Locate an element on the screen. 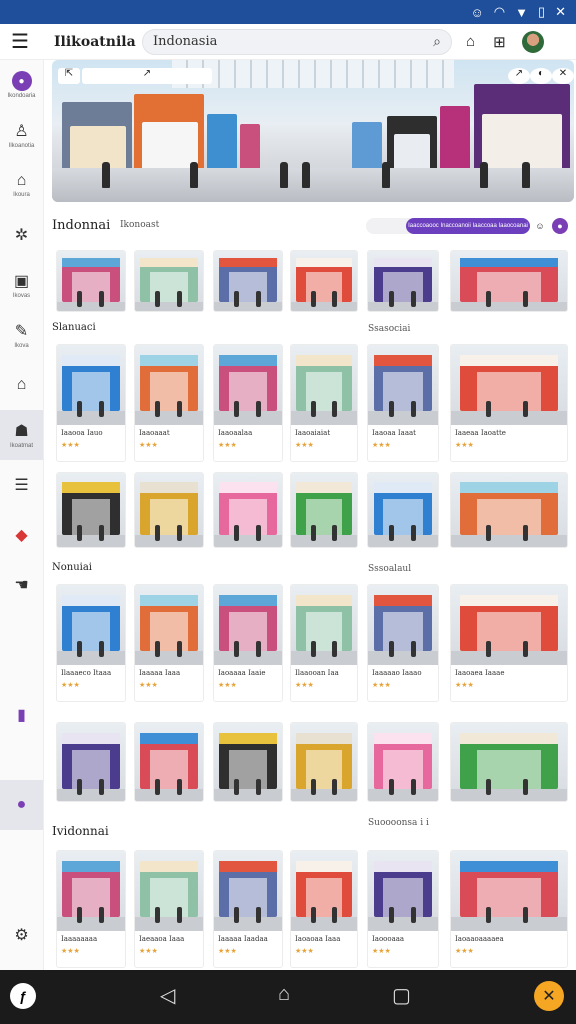  store-card: Iaaooa Iauo ★★★ is located at coordinates (91, 403).